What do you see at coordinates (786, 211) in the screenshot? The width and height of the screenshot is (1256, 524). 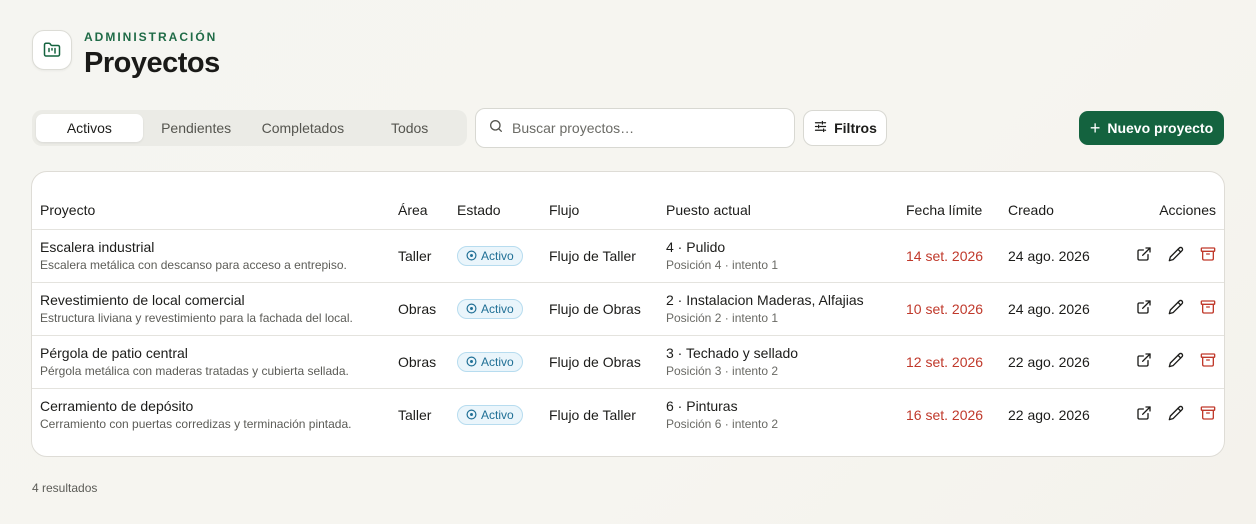 I see `col-header-puesto: Puesto actual` at bounding box center [786, 211].